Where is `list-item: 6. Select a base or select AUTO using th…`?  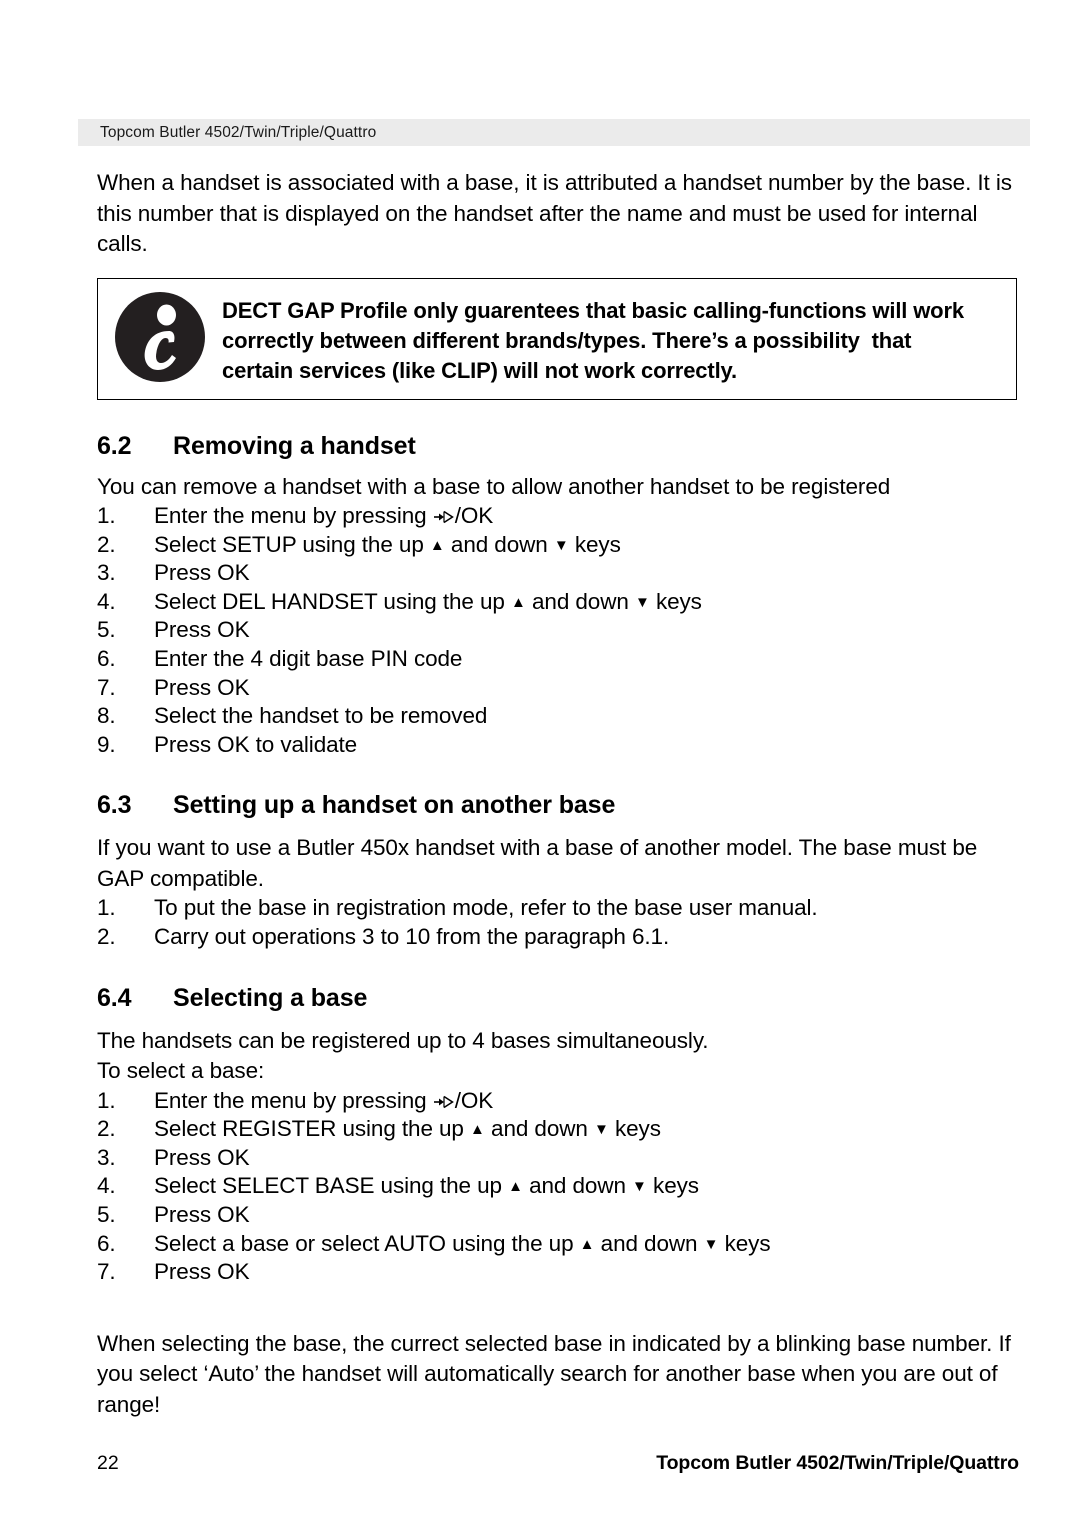
list-item: 6. Select a base or select AUTO using th… is located at coordinates (558, 1244).